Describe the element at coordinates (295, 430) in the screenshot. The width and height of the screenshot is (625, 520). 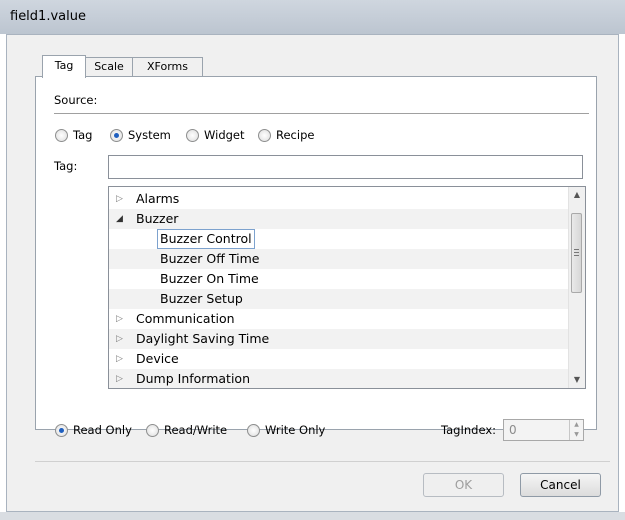
I see `radio-write-only-label: Write Only` at that location.